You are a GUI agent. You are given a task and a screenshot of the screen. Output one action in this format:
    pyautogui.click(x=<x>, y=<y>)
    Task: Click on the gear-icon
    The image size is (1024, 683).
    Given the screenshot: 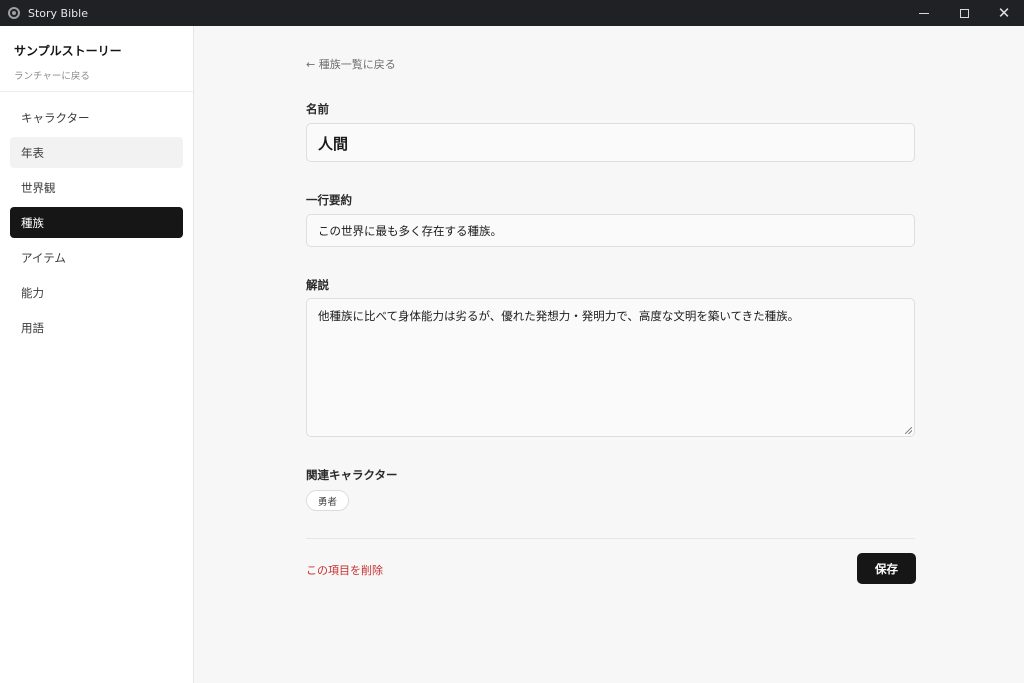 What is the action you would take?
    pyautogui.click(x=14, y=13)
    